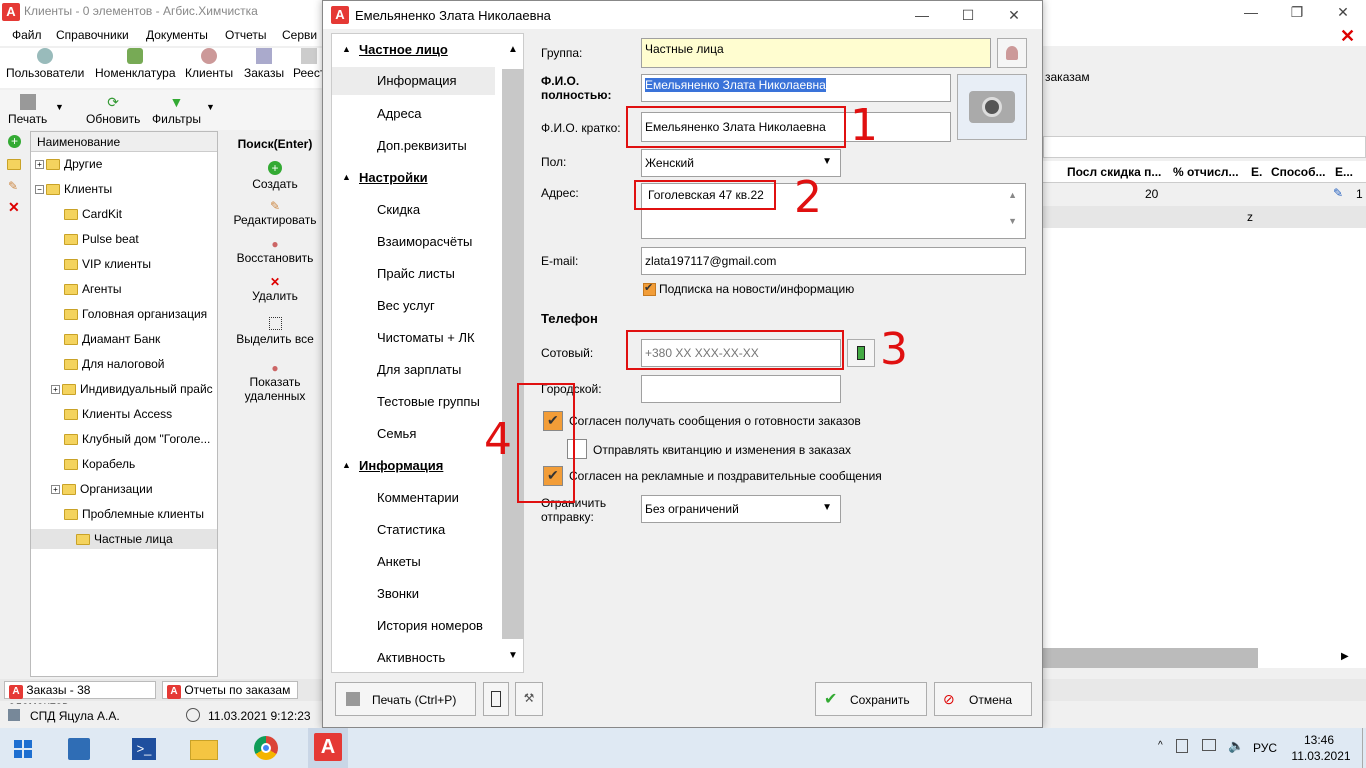  I want to click on col-e: Е., so click(1256, 172).